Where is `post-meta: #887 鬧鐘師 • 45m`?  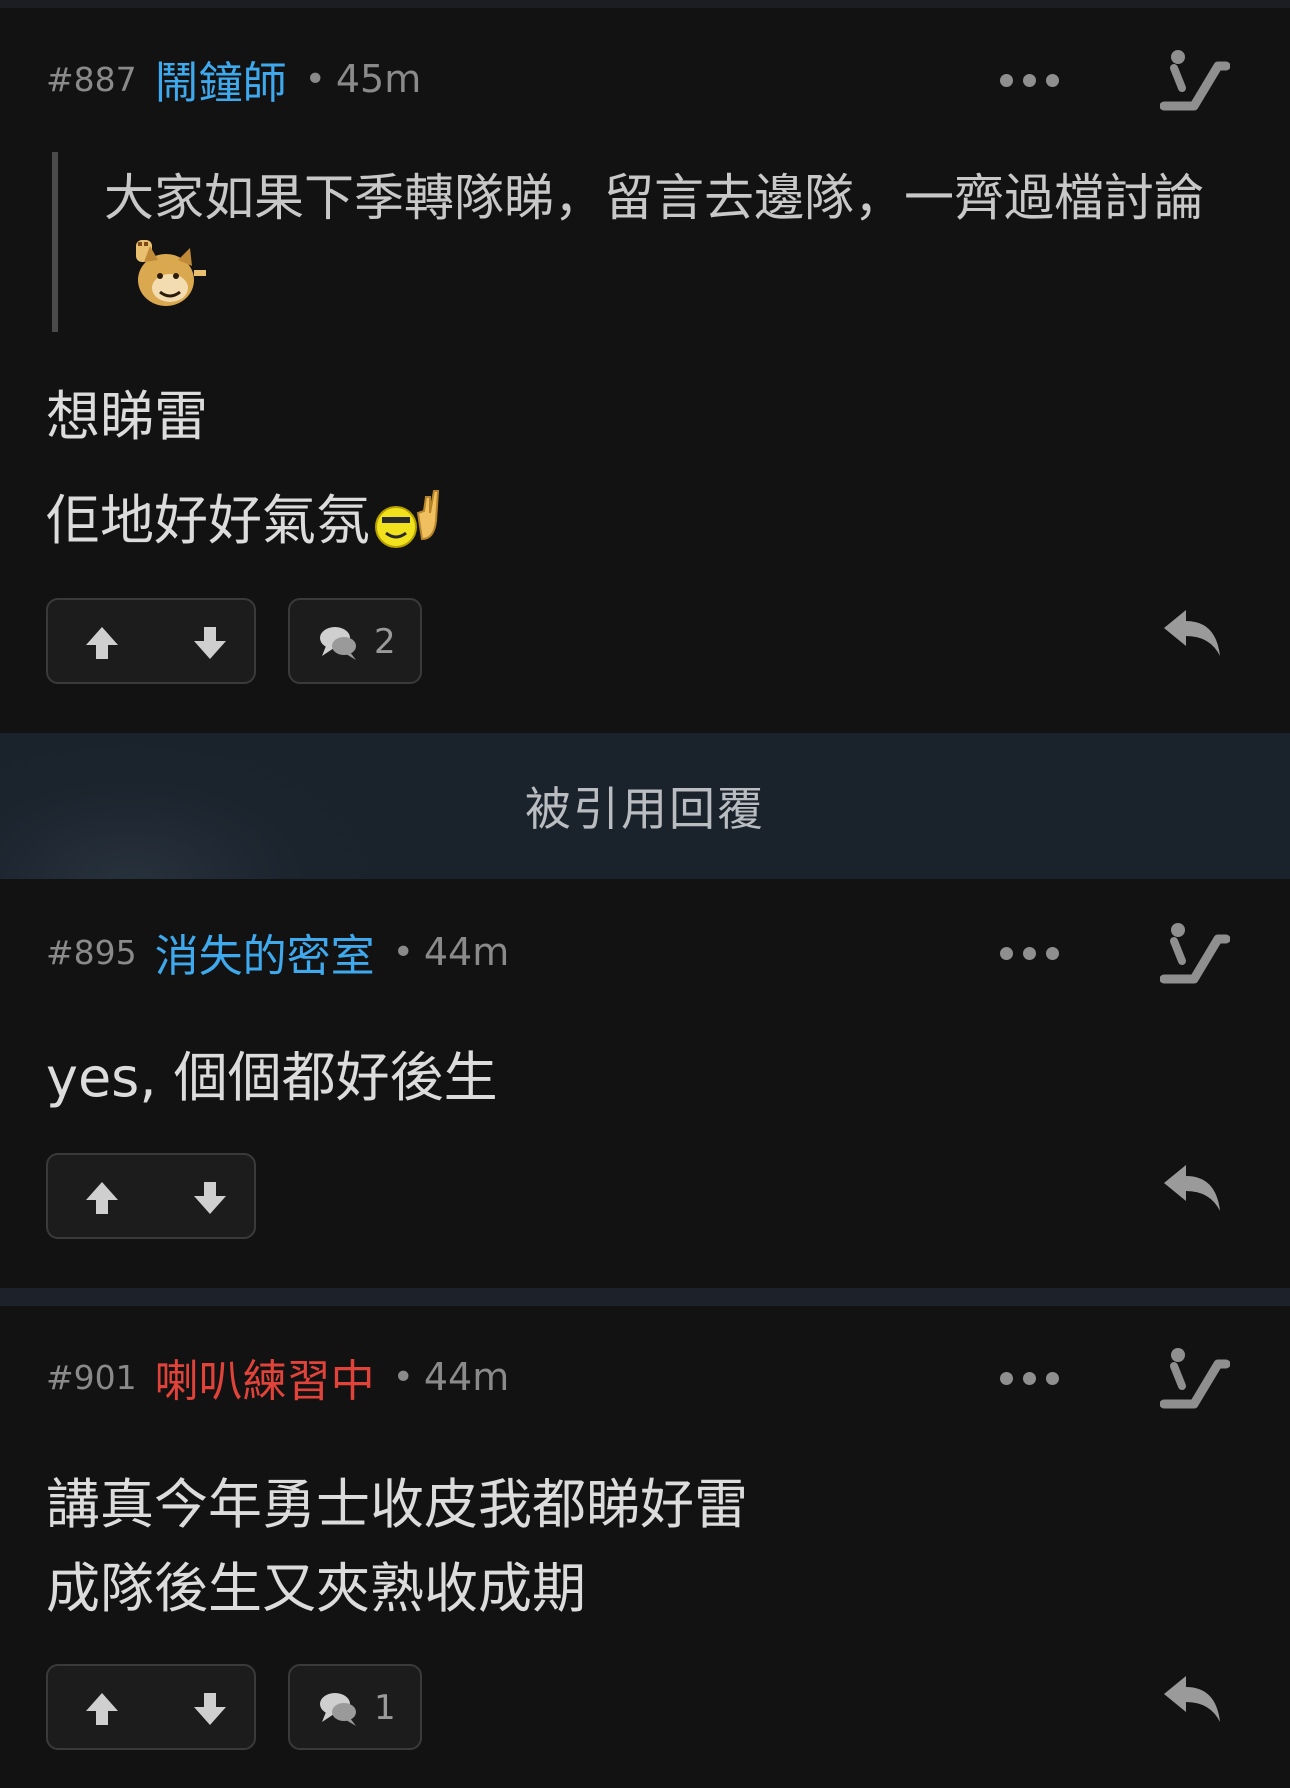 post-meta: #887 鬧鐘師 • 45m is located at coordinates (234, 81).